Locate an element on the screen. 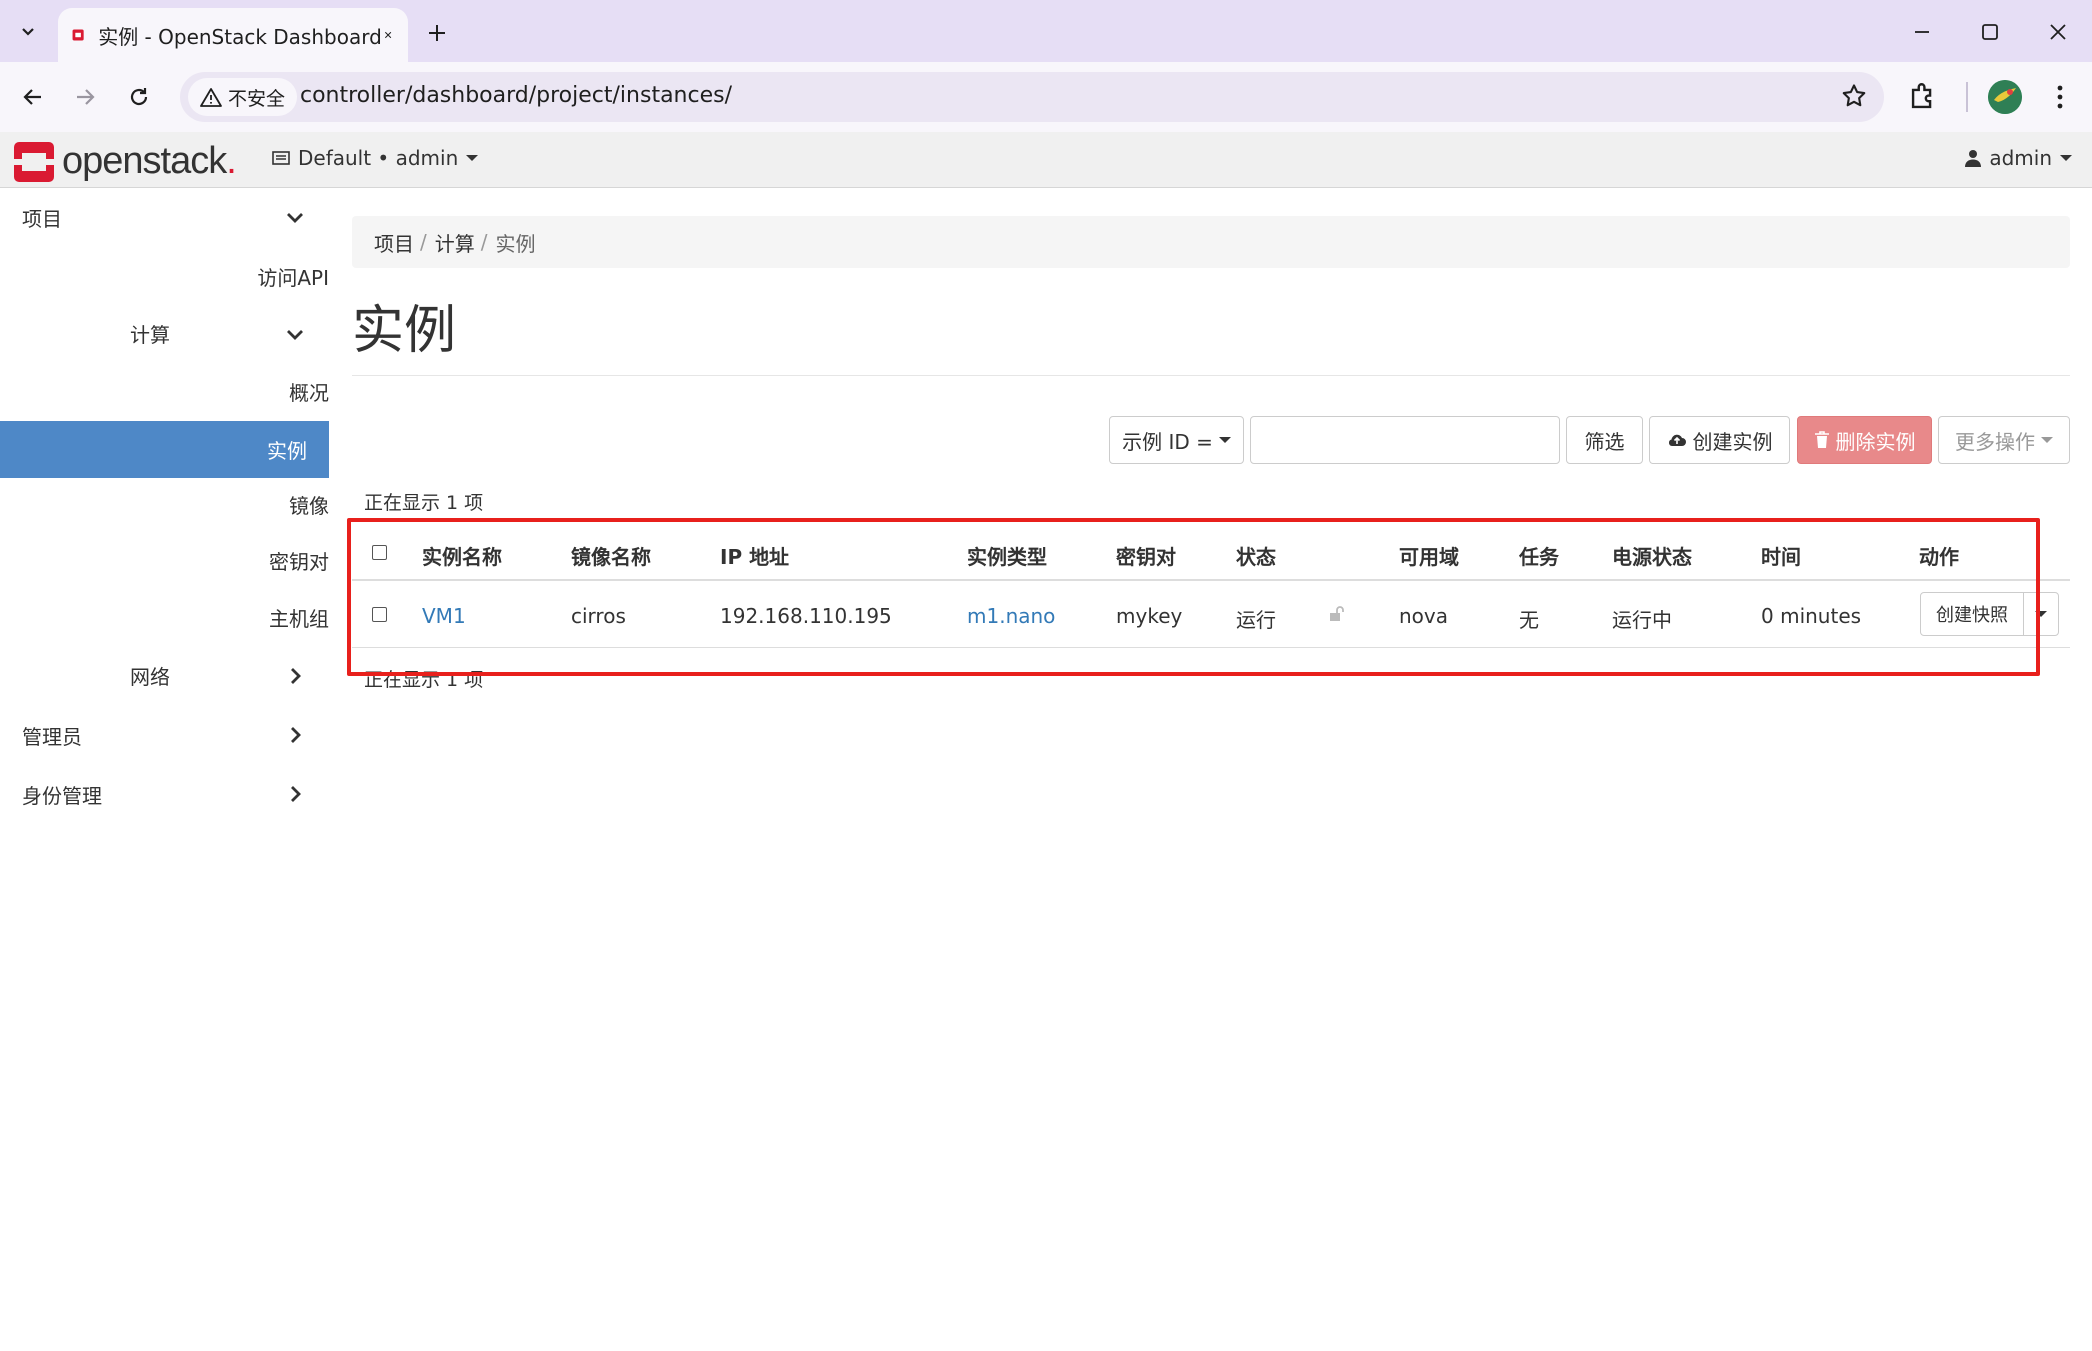 The image size is (2092, 1351). arrow-right-icon is located at coordinates (86, 97).